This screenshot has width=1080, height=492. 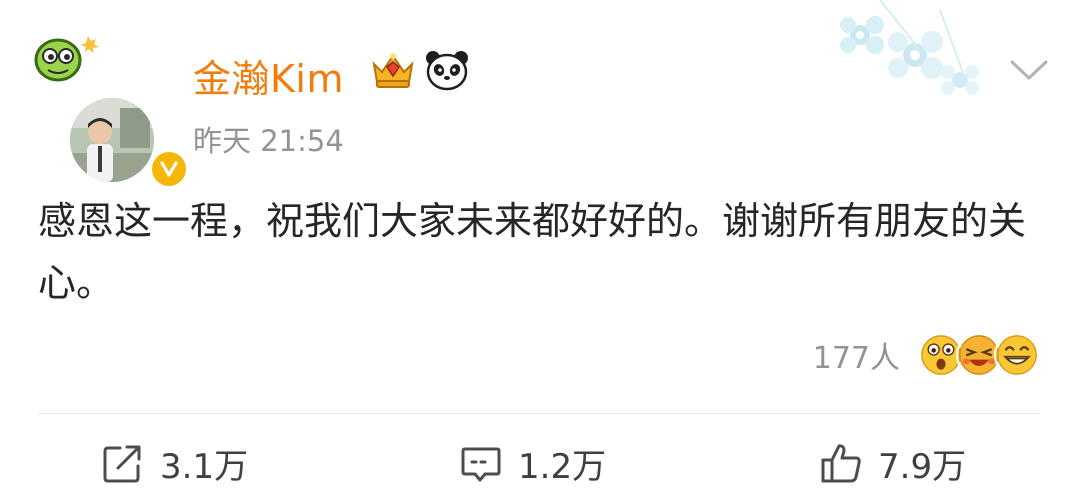 I want to click on divider, so click(x=539, y=413).